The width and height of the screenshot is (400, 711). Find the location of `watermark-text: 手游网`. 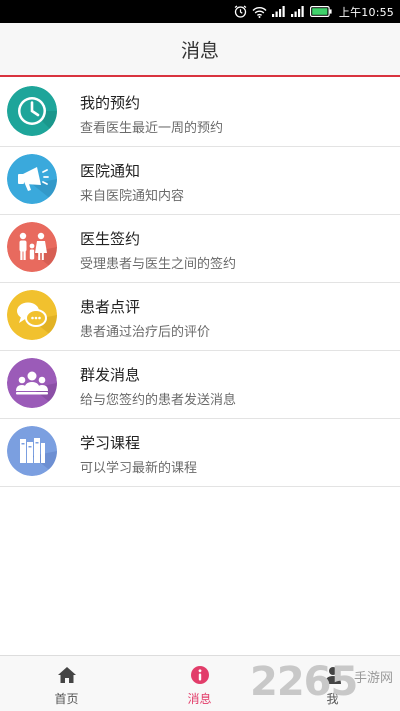

watermark-text: 手游网 is located at coordinates (374, 678).